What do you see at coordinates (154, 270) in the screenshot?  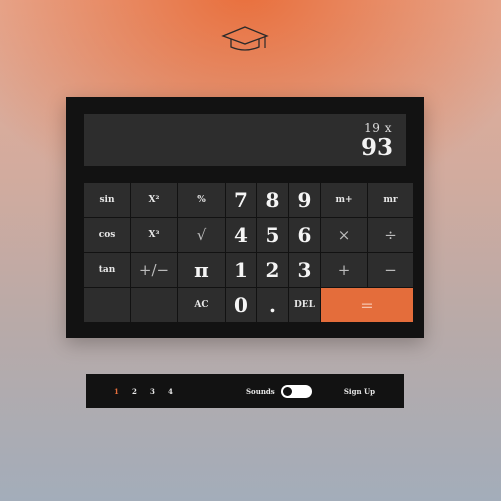 I see `key-negate: +/−` at bounding box center [154, 270].